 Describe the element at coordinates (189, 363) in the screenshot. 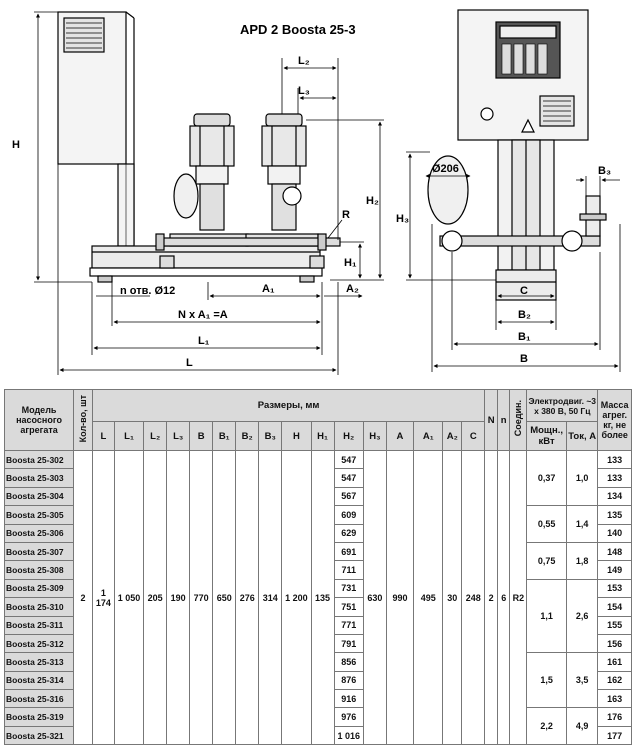

I see `svg-text: L` at that location.